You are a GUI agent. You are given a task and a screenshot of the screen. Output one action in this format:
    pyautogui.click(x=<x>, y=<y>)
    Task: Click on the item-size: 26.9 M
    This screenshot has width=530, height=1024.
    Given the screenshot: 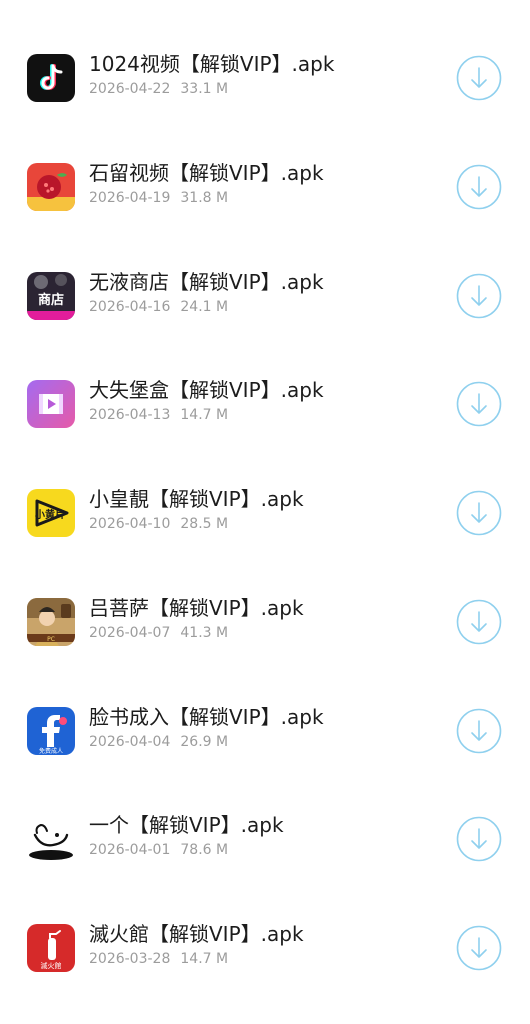 What is the action you would take?
    pyautogui.click(x=204, y=741)
    